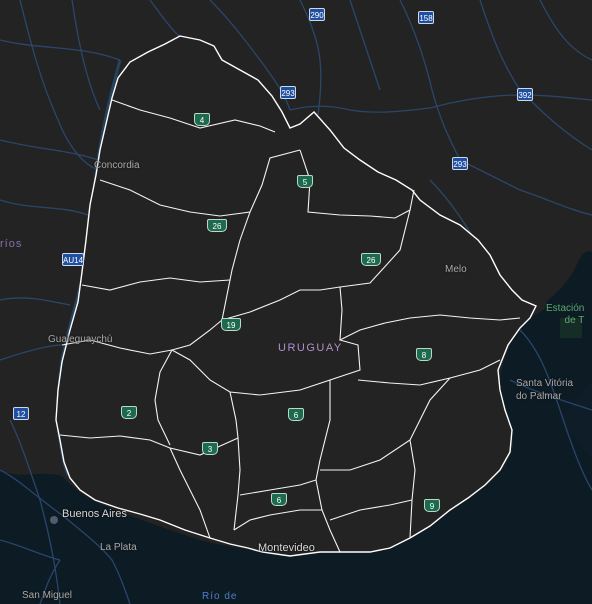 This screenshot has width=592, height=604. Describe the element at coordinates (73, 259) in the screenshot. I see `route-shield-au14: AU14` at that location.